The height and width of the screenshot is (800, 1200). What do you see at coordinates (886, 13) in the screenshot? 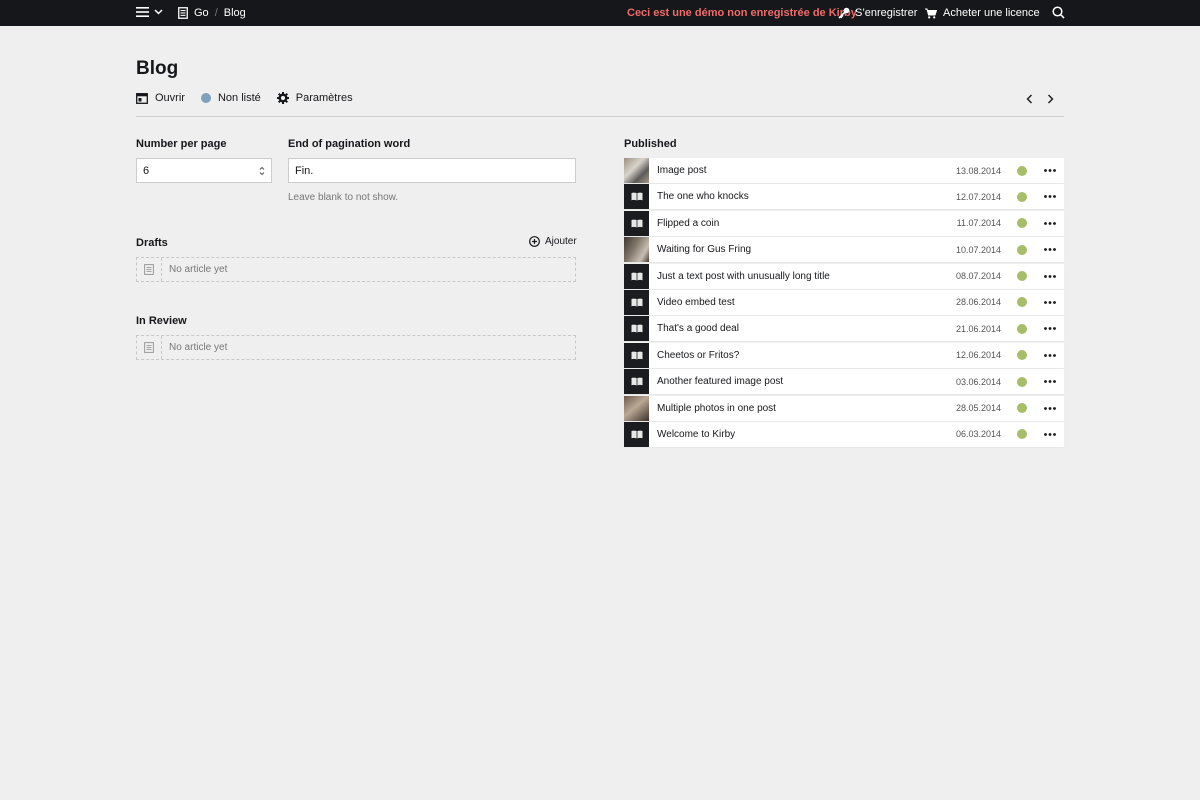
I see `register-label: S’enregistrer` at bounding box center [886, 13].